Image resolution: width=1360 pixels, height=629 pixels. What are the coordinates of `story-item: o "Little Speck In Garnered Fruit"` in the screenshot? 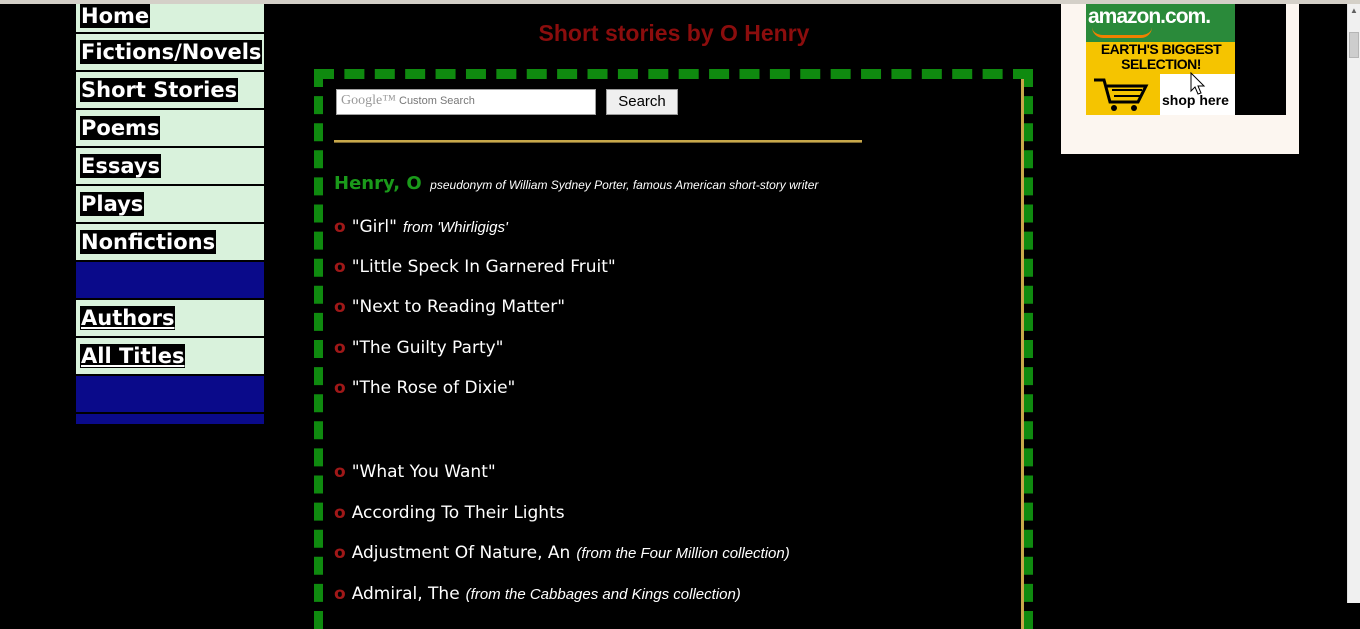 It's located at (475, 267).